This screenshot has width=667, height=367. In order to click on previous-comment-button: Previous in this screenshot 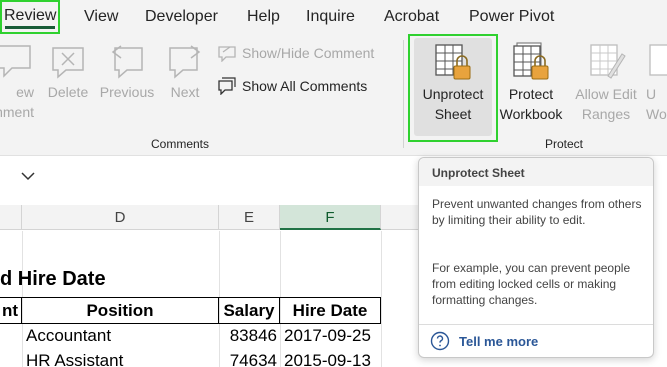, I will do `click(127, 72)`.